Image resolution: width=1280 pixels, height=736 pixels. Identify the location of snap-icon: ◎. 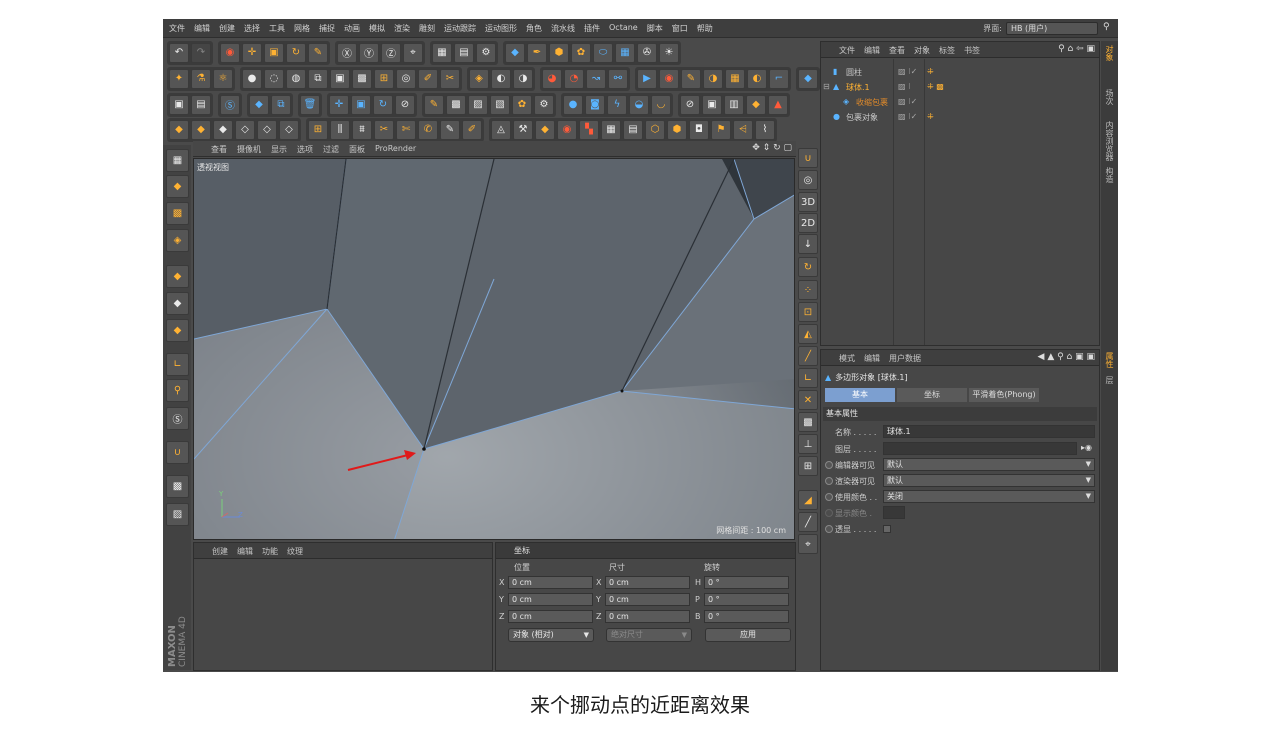
(406, 78).